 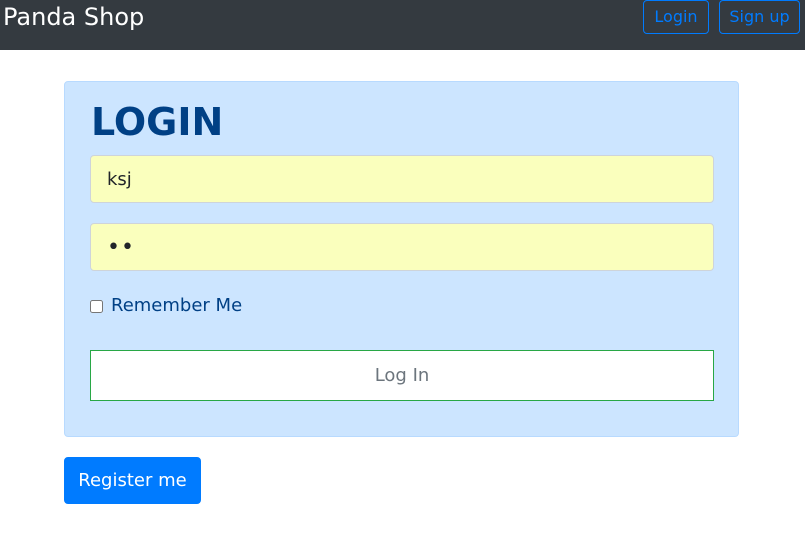 What do you see at coordinates (402, 25) in the screenshot?
I see `top-navbar: Panda Shop Login Sign up` at bounding box center [402, 25].